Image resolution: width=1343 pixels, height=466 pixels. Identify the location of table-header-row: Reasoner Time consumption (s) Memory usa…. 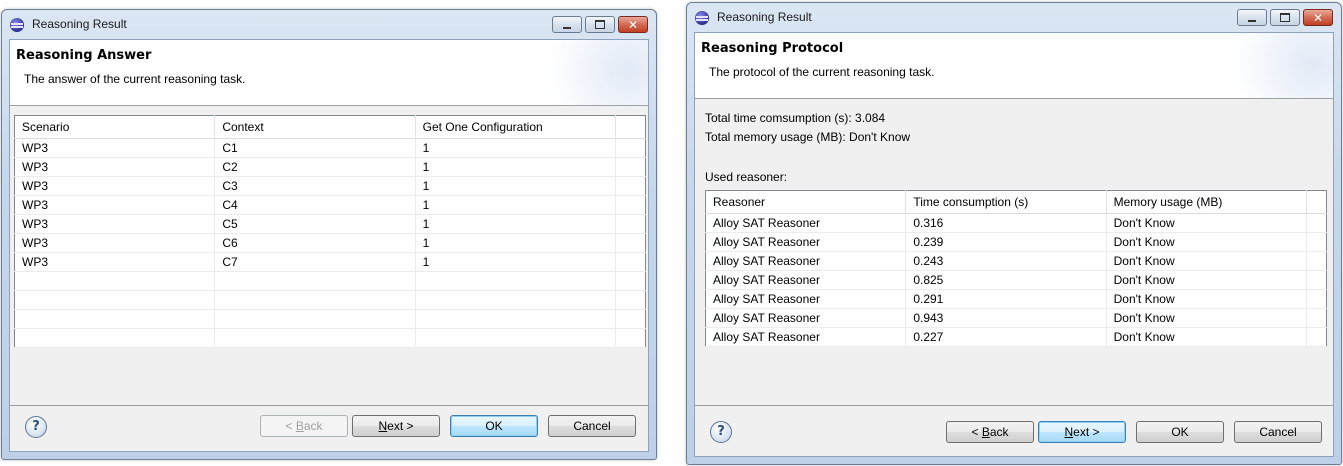
(1016, 202).